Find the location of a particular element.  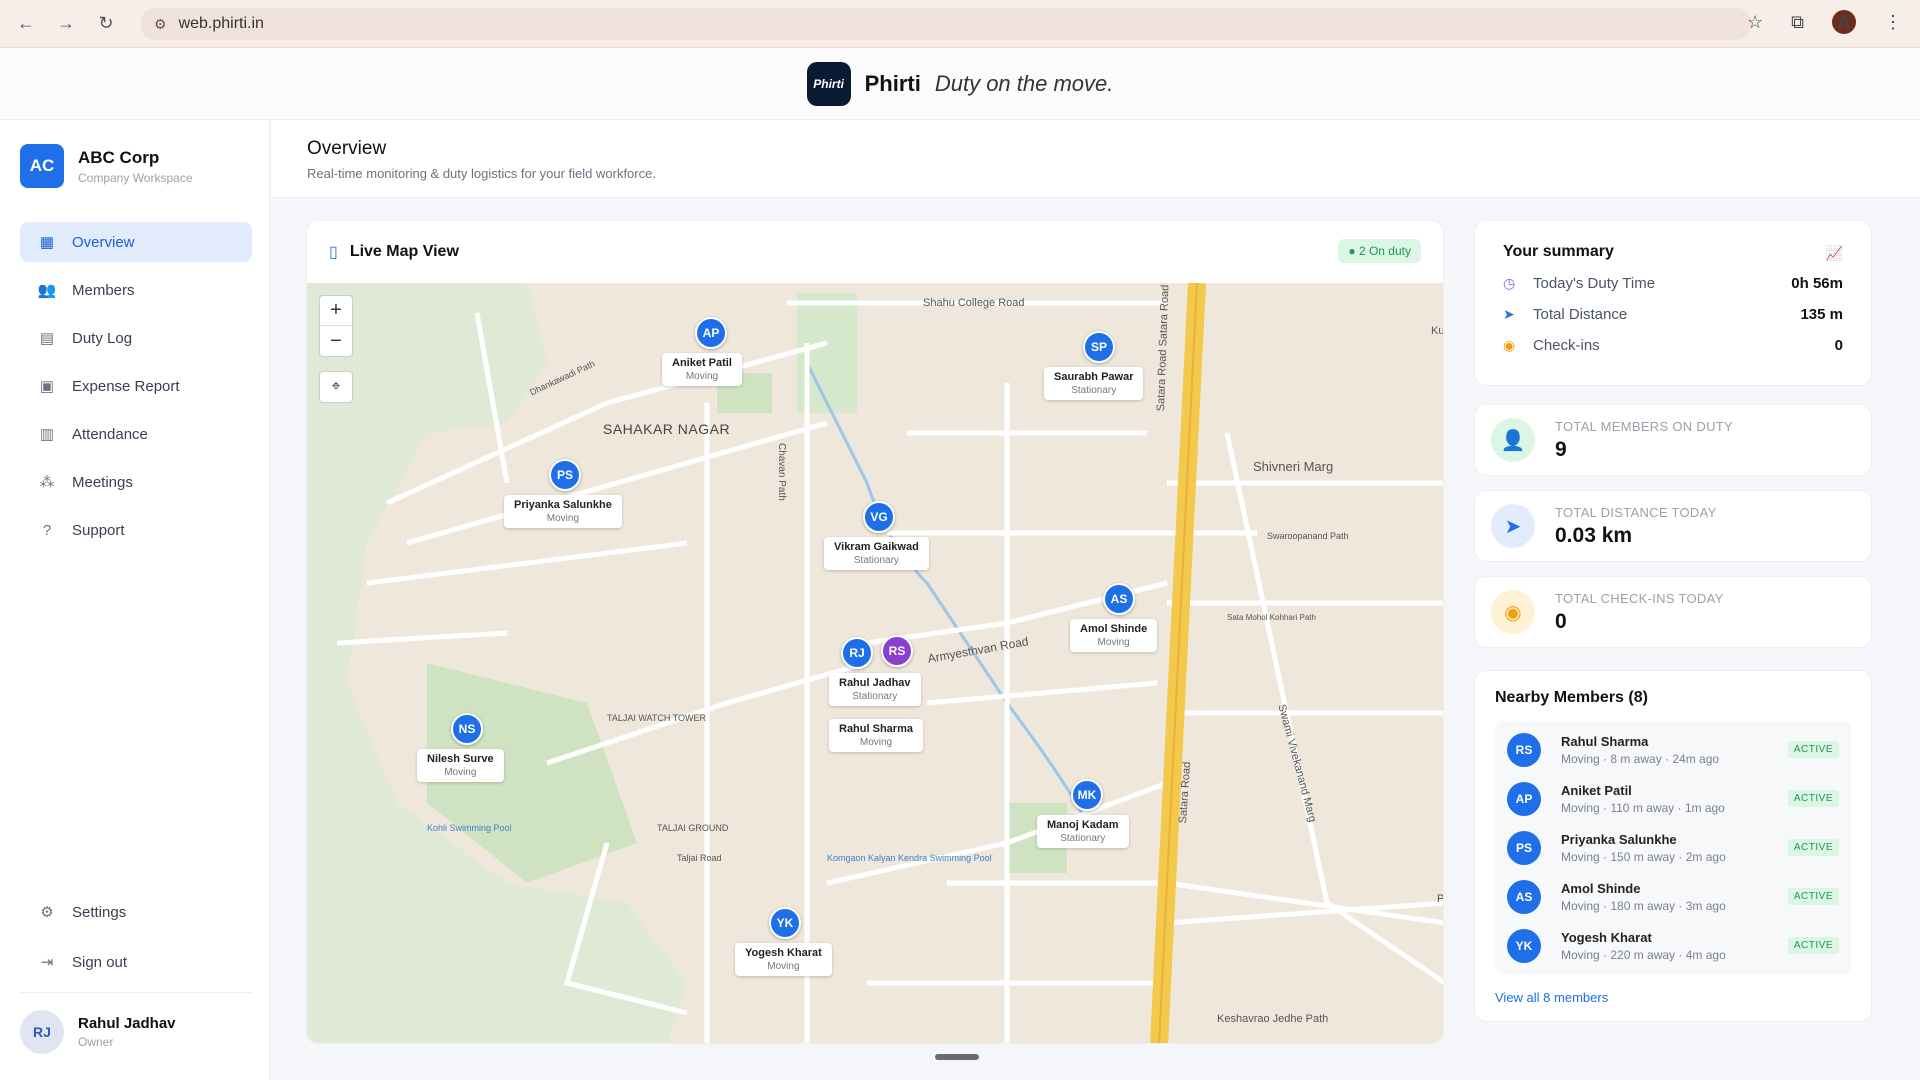

member-marker: YK is located at coordinates (785, 923).